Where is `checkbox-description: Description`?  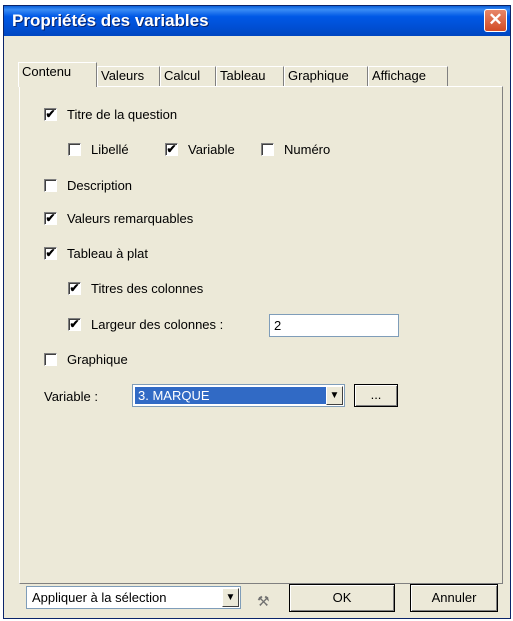 checkbox-description: Description is located at coordinates (88, 185).